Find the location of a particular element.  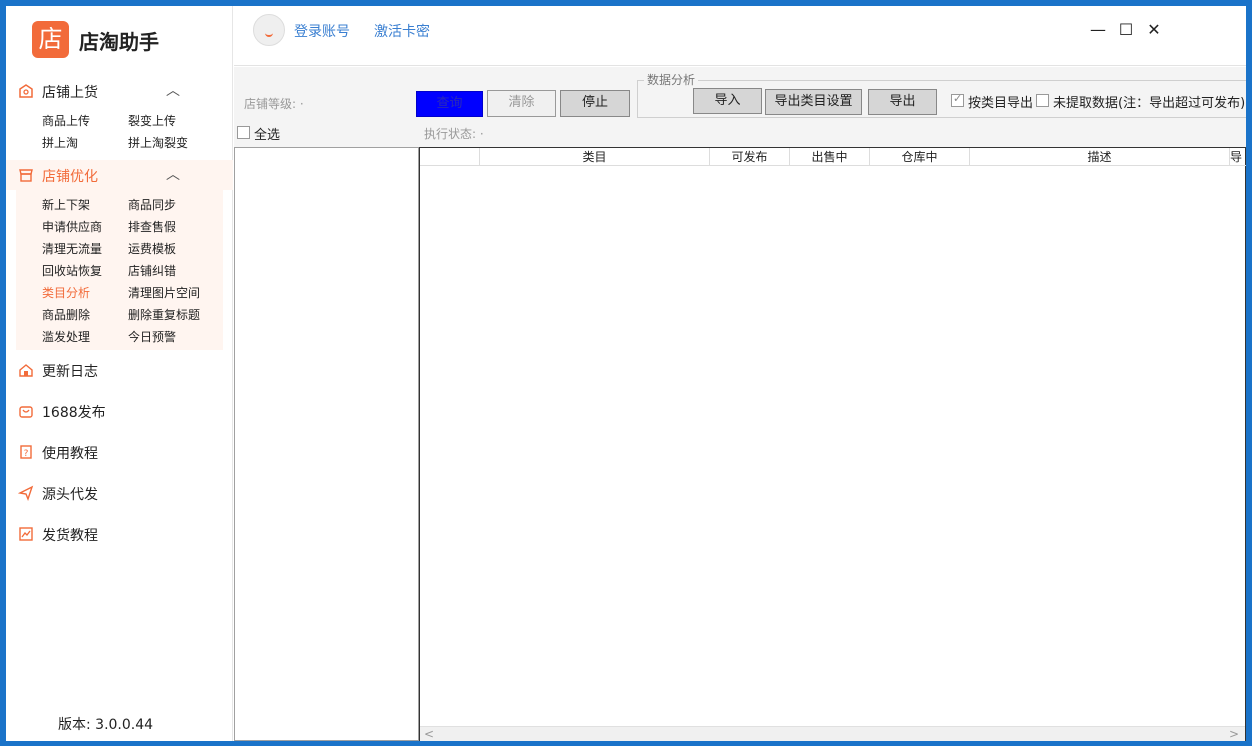

shop-optimize-icon is located at coordinates (26, 175).